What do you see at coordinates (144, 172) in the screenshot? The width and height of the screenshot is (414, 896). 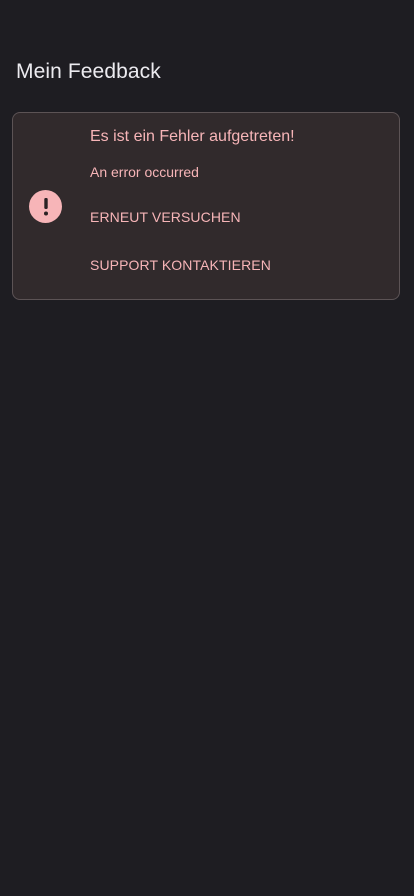 I see `error-message: An error occurred` at bounding box center [144, 172].